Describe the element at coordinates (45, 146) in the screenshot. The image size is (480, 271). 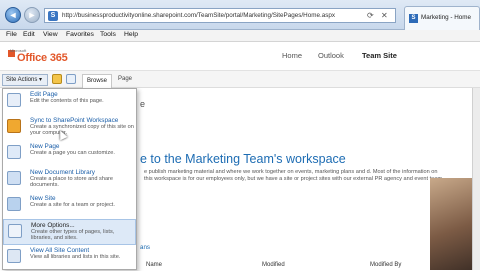
I see `menu-item-title: New Page` at that location.